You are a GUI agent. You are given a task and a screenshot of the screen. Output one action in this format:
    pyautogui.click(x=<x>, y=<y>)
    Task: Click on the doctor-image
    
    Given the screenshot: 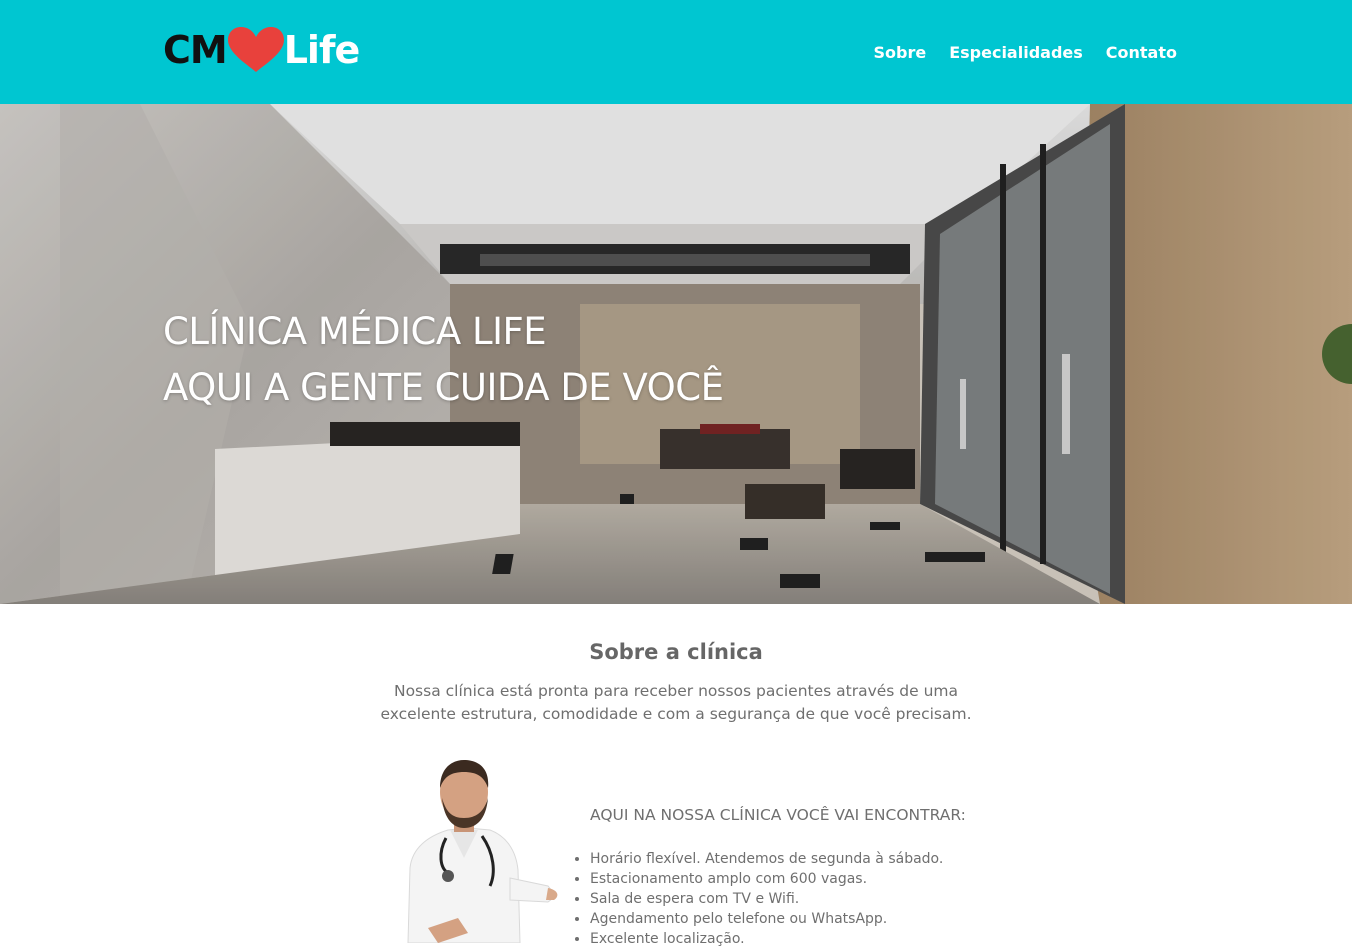 What is the action you would take?
    pyautogui.click(x=482, y=851)
    